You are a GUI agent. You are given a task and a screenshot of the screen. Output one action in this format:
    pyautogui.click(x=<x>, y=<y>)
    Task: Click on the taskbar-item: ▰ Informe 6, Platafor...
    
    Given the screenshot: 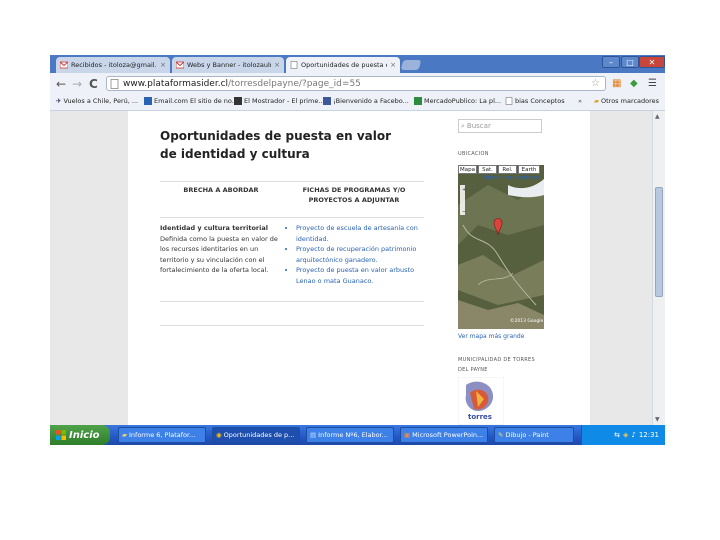 What is the action you would take?
    pyautogui.click(x=162, y=435)
    